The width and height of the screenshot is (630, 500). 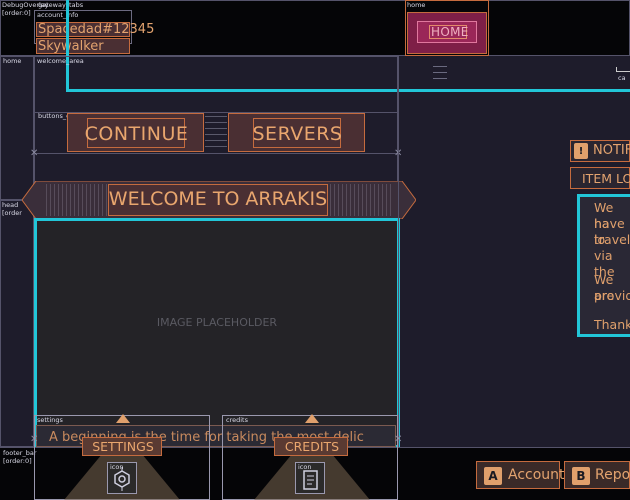 I want to click on user-name-text: Skywalker, so click(x=71, y=46).